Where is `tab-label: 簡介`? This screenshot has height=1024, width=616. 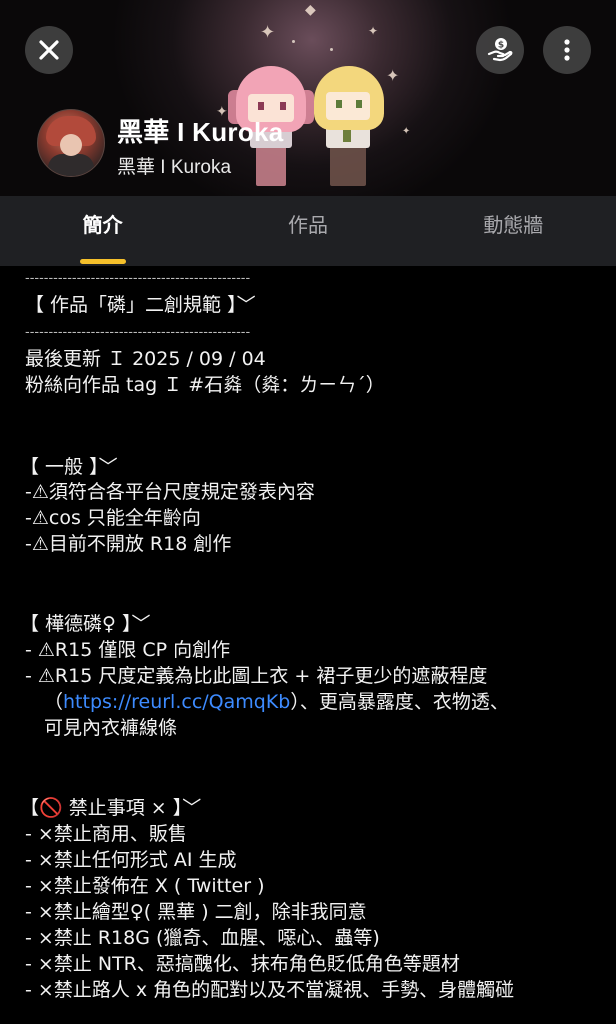 tab-label: 簡介 is located at coordinates (102, 226).